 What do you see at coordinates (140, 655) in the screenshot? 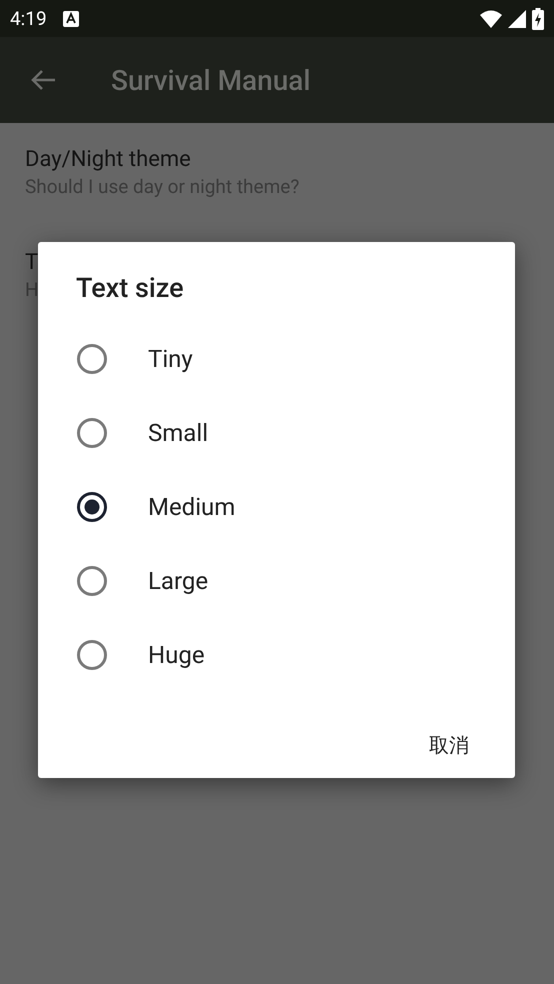
I see `radio-option: Huge` at bounding box center [140, 655].